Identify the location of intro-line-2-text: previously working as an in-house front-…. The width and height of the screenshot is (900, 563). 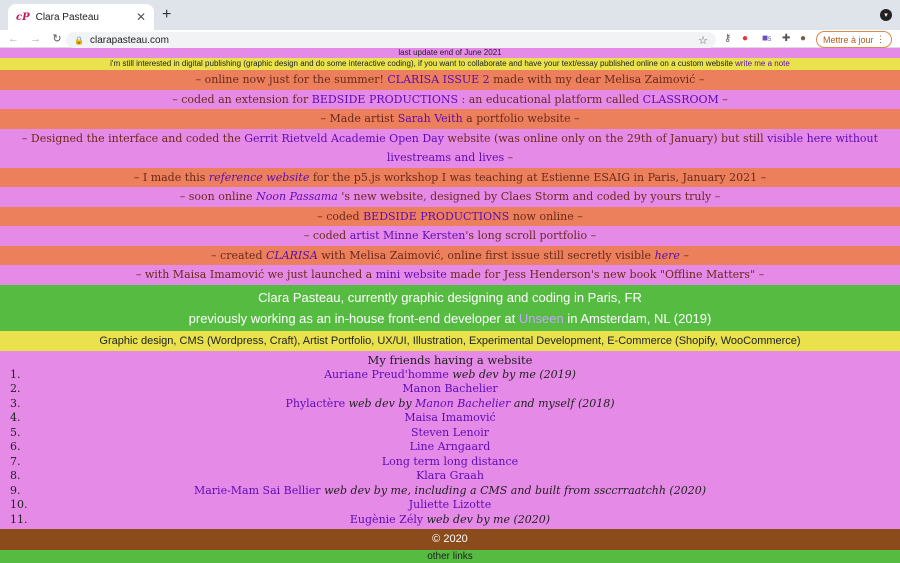
(353, 318).